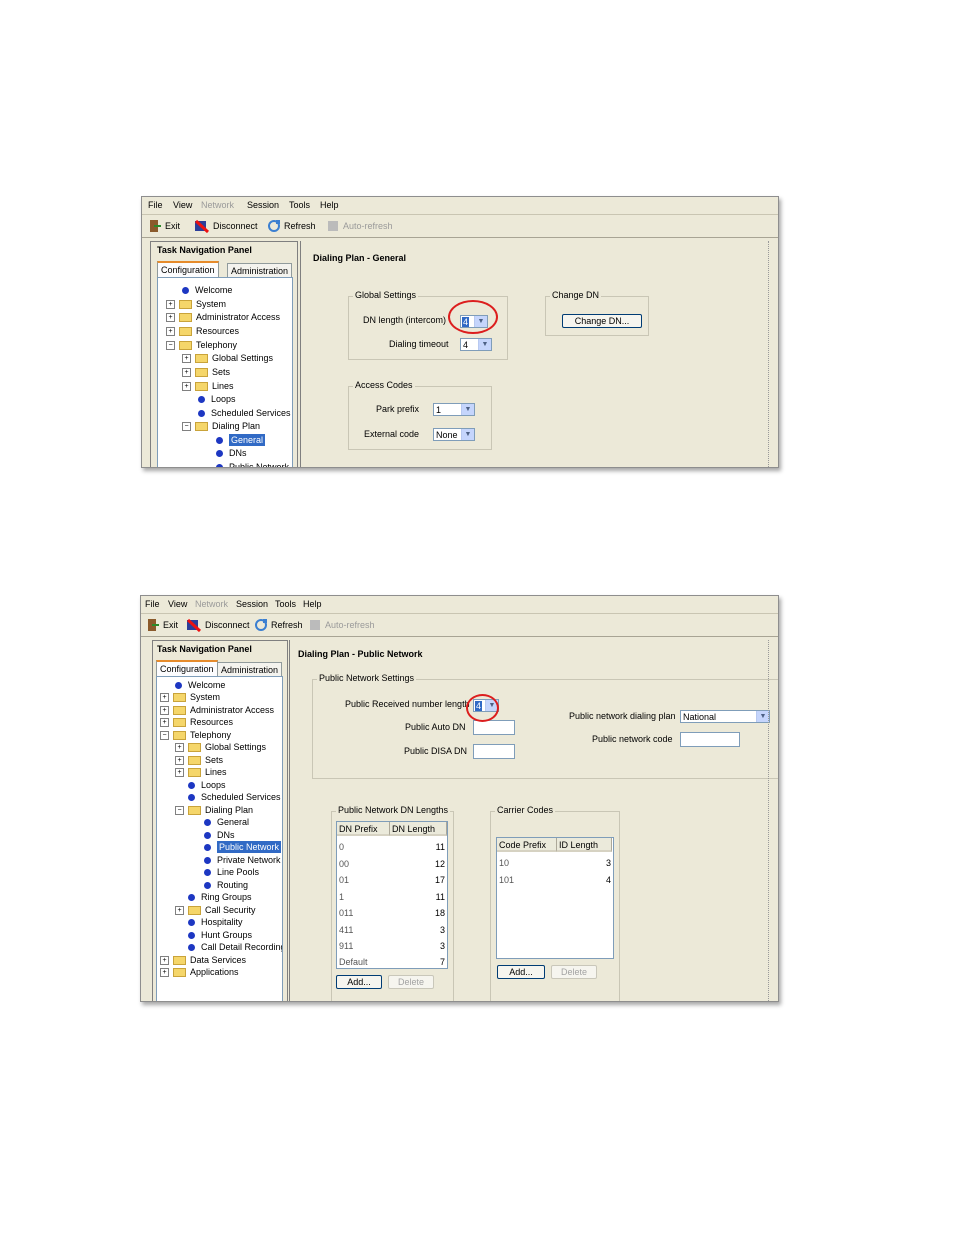 The height and width of the screenshot is (1235, 954). I want to click on tree-item-call-detail-recording: Call Detail Recording, so click(235, 947).